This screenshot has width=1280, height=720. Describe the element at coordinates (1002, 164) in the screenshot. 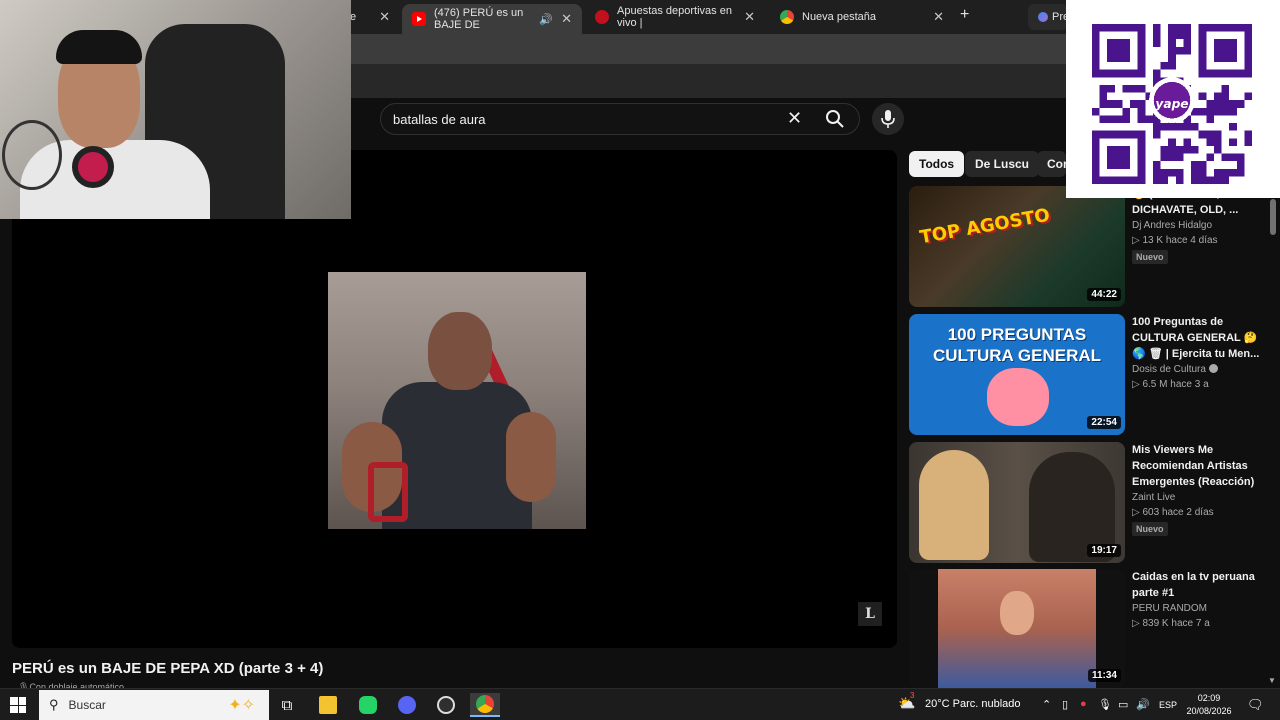

I see `chip-channel: De Luscu` at that location.